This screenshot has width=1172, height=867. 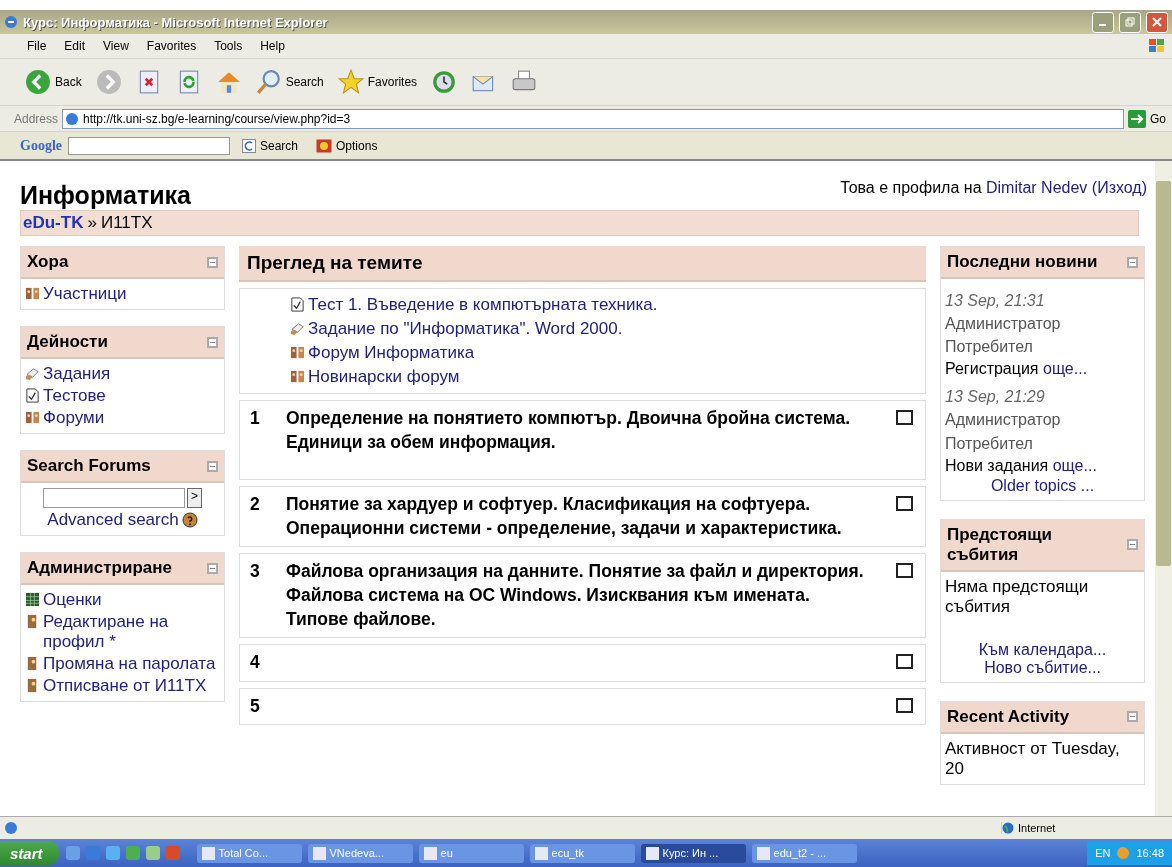 What do you see at coordinates (129, 664) in the screenshot?
I see `block-link: Промяна на паролата` at bounding box center [129, 664].